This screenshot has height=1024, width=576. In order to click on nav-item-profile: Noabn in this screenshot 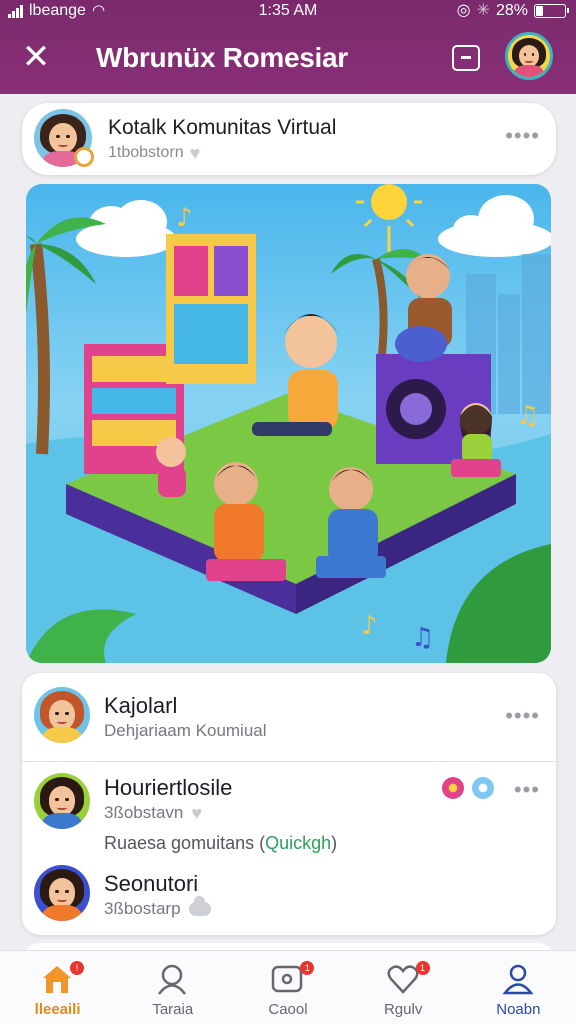, I will do `click(518, 987)`.